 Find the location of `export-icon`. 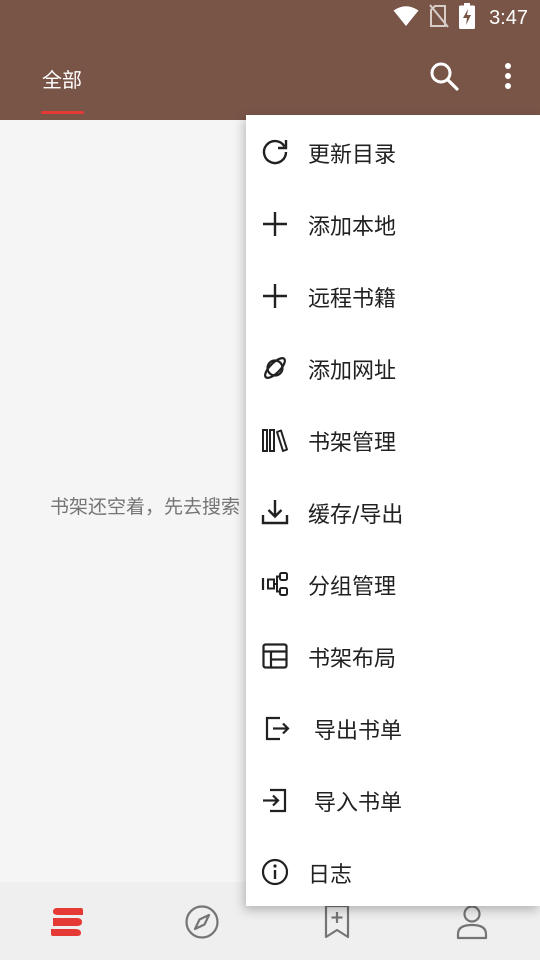

export-icon is located at coordinates (275, 728).